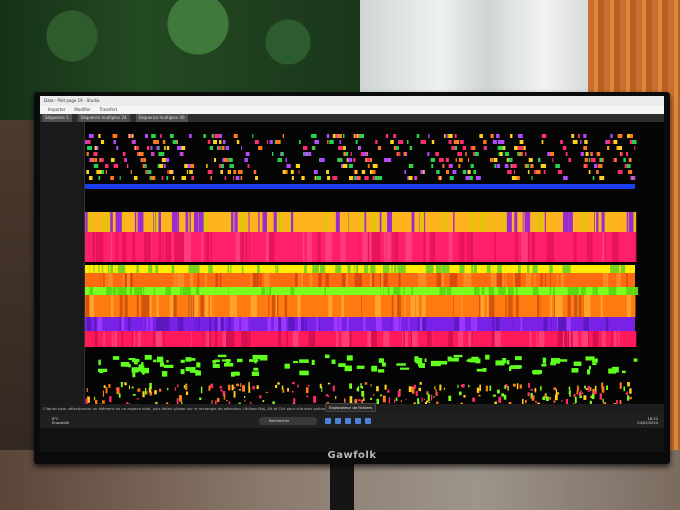 The width and height of the screenshot is (680, 510). Describe the element at coordinates (87, 421) in the screenshot. I see `weather-widget: 8°C Ensoleillé` at that location.